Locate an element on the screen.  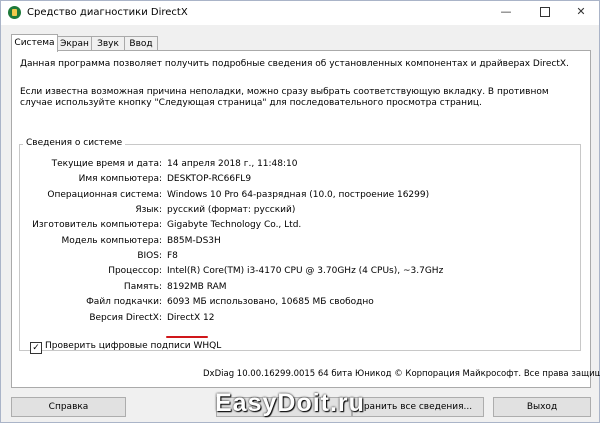
system-info-label: BIOS: is located at coordinates (149, 256).